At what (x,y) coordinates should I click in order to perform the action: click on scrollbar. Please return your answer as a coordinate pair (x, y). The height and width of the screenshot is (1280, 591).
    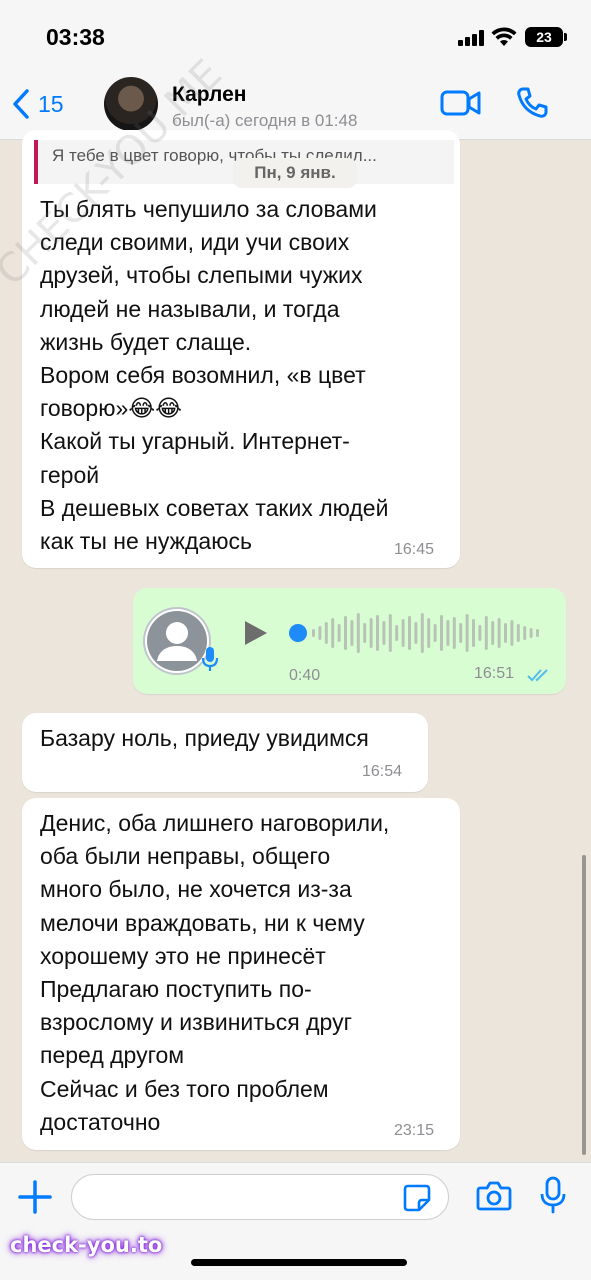
    Looking at the image, I should click on (584, 1005).